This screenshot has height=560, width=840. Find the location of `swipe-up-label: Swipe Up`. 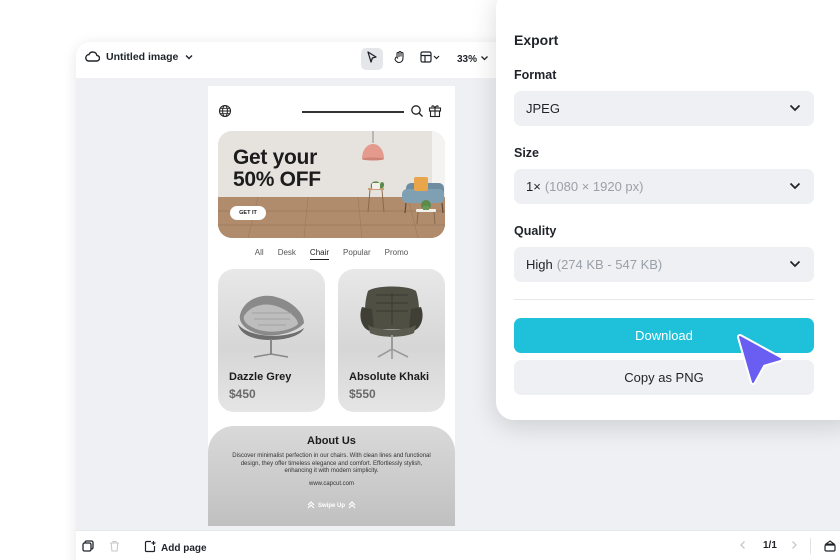

swipe-up-label: Swipe Up is located at coordinates (331, 506).